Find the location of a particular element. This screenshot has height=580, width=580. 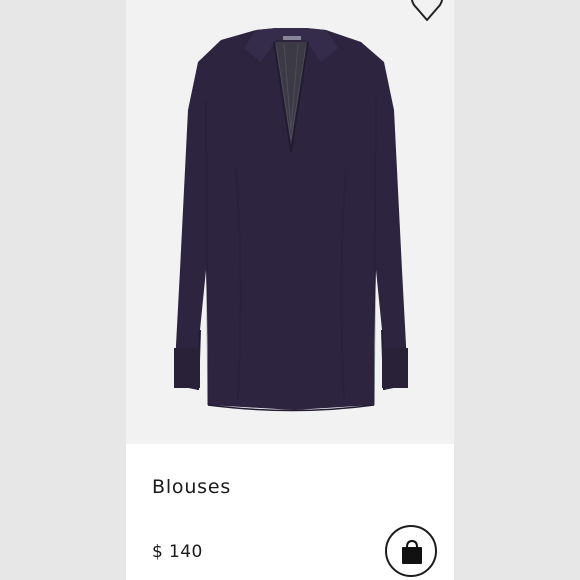

favorite-button is located at coordinates (427, 12).